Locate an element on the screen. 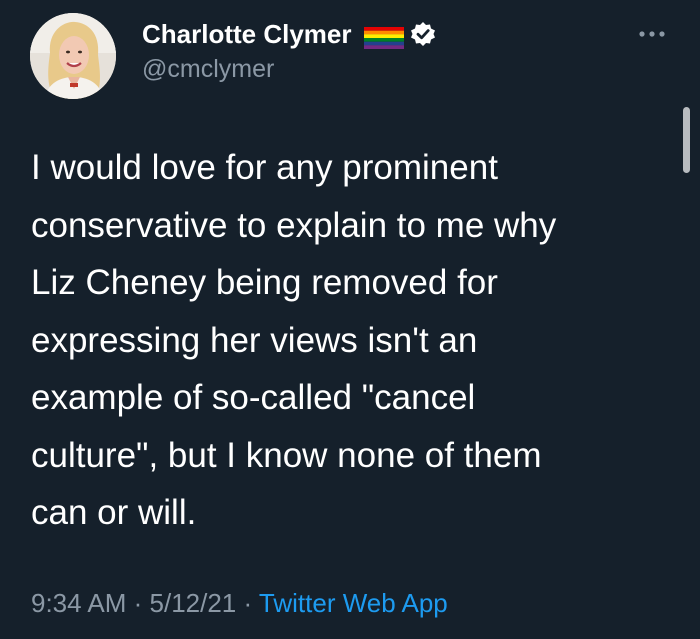 The width and height of the screenshot is (700, 639). author-display-name: Charlotte Clymer is located at coordinates (247, 34).